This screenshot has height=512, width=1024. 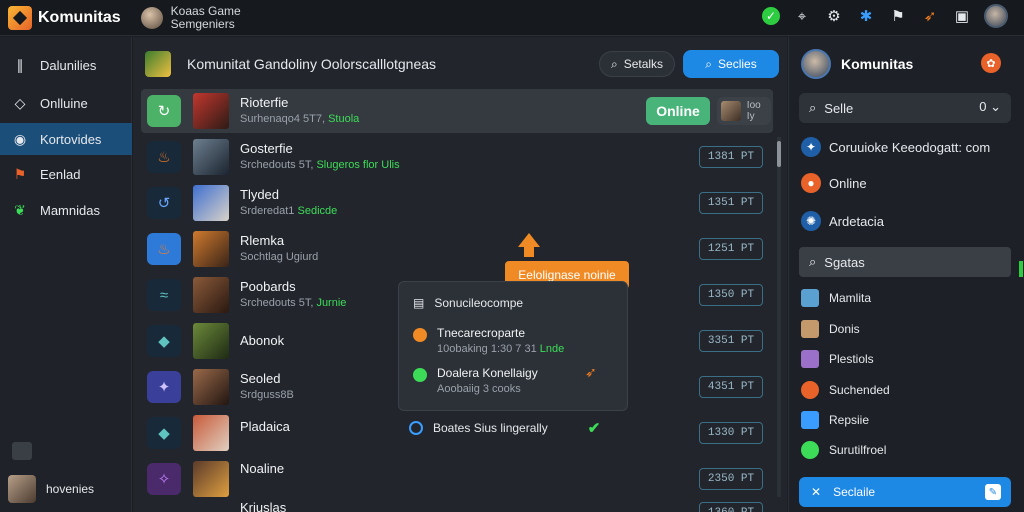 What do you see at coordinates (810, 450) in the screenshot?
I see `leaf-icon` at bounding box center [810, 450].